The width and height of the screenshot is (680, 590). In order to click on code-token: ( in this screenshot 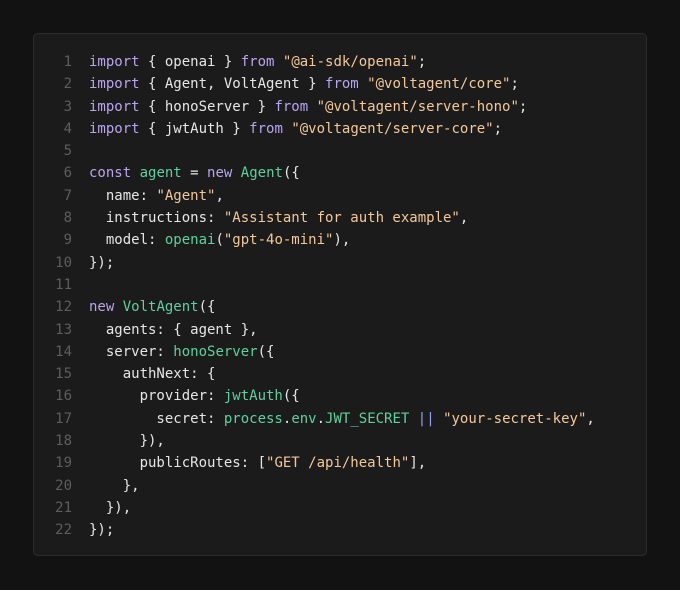, I will do `click(219, 240)`.